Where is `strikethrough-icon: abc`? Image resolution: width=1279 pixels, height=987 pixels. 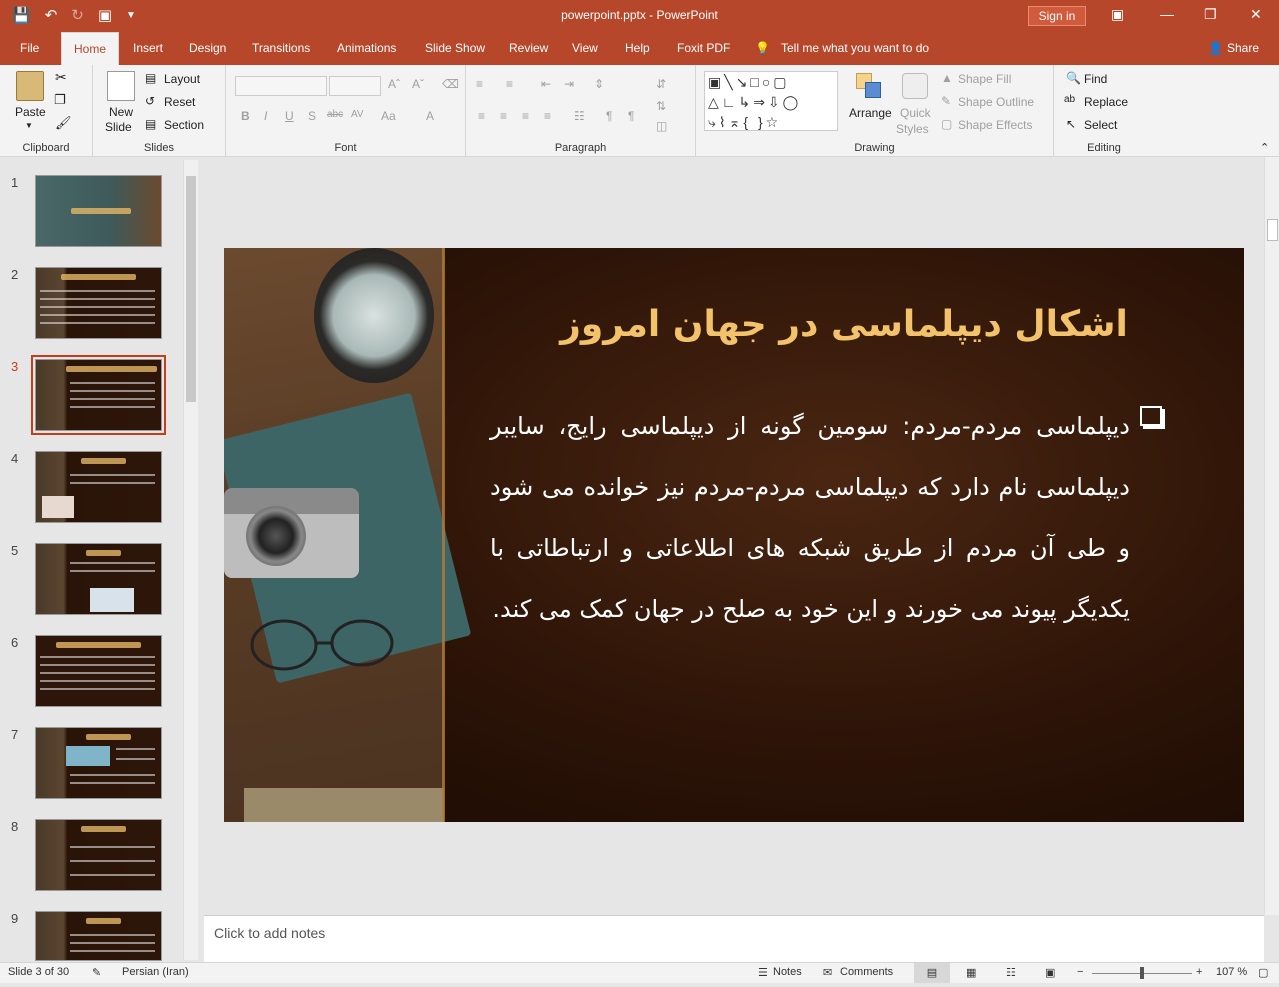
strikethrough-icon: abc is located at coordinates (335, 114).